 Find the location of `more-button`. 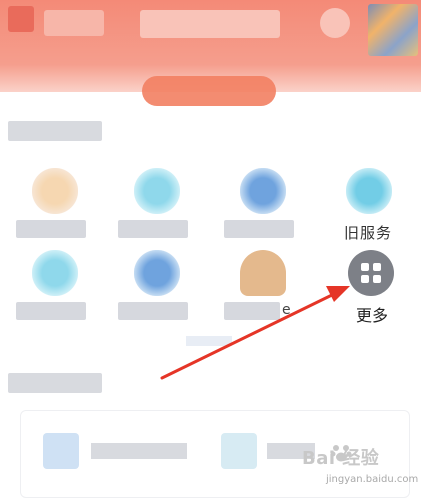

more-button is located at coordinates (371, 273).